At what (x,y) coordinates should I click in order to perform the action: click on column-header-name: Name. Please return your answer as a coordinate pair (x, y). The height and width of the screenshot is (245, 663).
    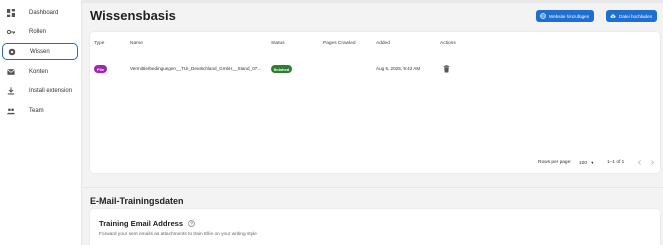
    Looking at the image, I should click on (136, 43).